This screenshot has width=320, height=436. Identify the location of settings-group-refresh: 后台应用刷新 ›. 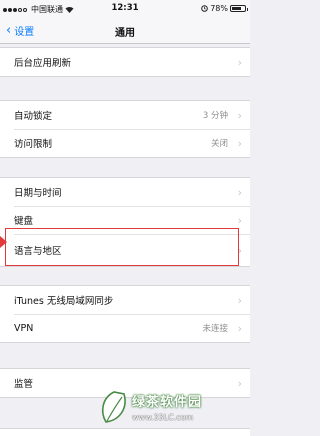
(125, 62).